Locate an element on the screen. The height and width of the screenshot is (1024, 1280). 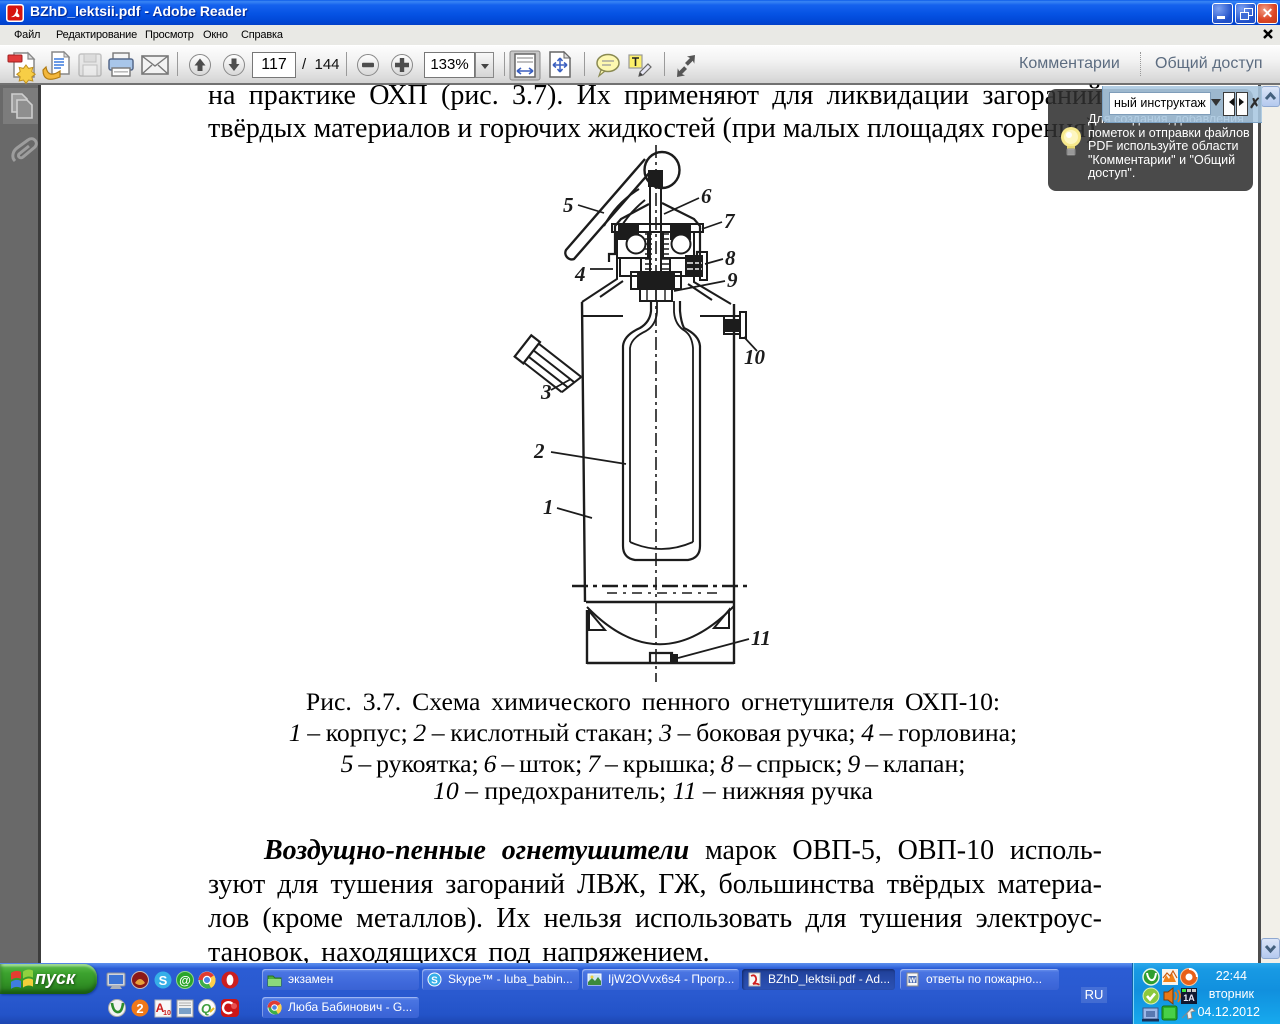
svg-text: Q is located at coordinates (206, 1008).